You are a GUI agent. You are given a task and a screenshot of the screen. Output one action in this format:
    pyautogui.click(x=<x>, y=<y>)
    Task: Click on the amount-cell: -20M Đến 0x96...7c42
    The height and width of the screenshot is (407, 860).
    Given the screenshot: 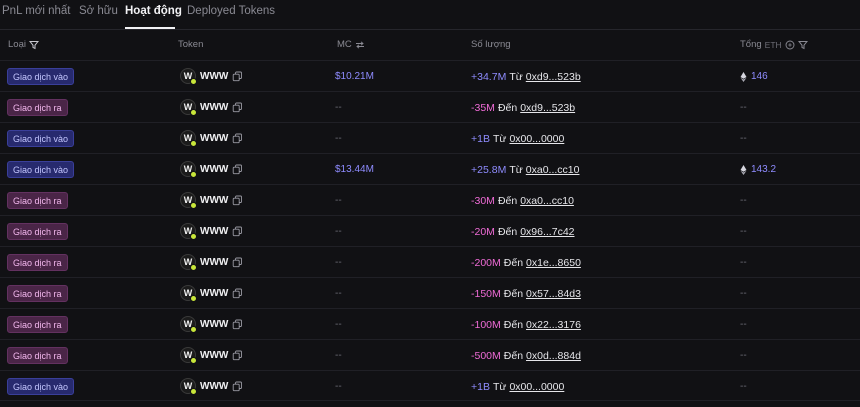 What is the action you would take?
    pyautogui.click(x=523, y=232)
    